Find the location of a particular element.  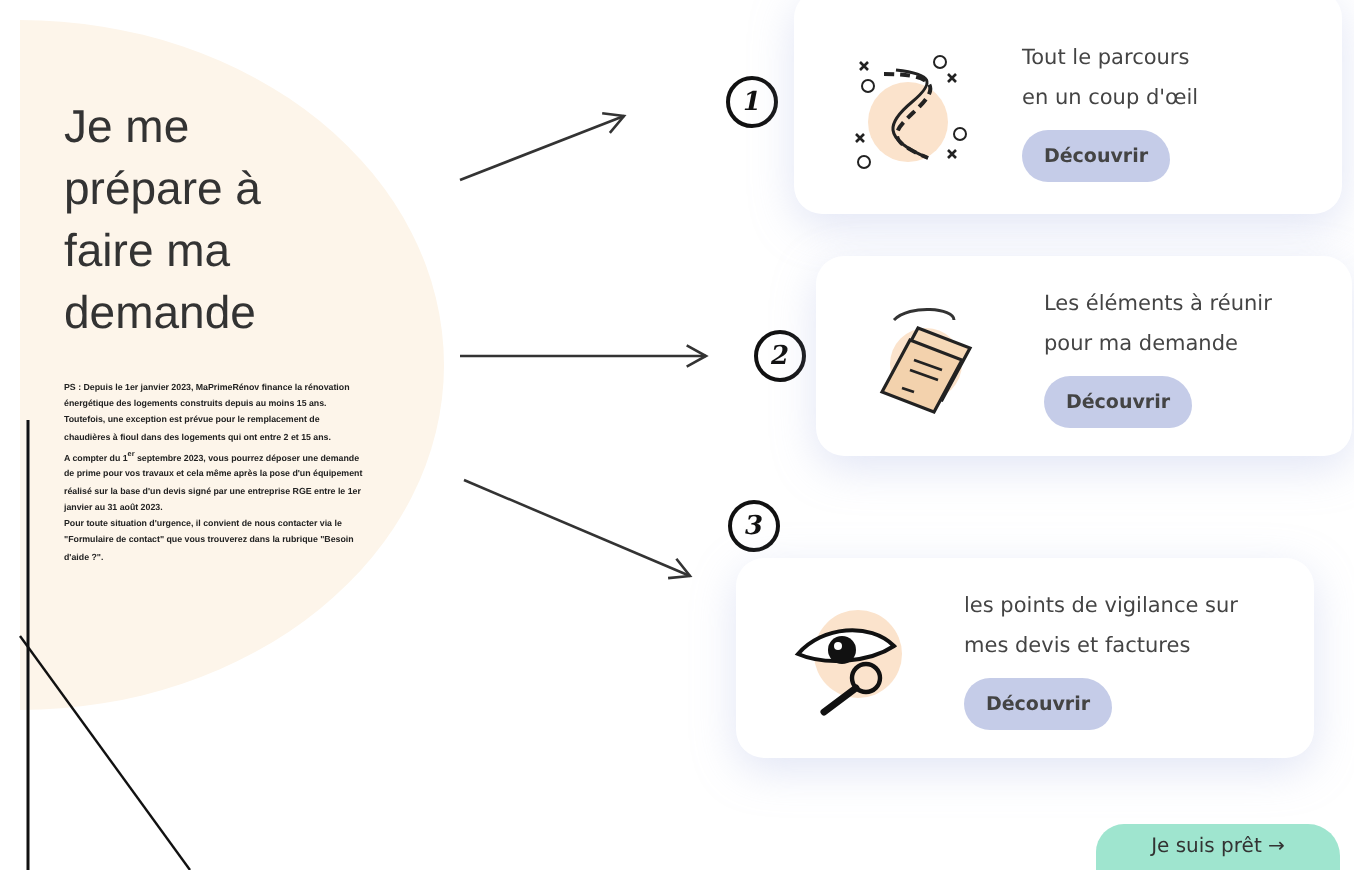

step-description: mes devis et factures is located at coordinates (1077, 647).